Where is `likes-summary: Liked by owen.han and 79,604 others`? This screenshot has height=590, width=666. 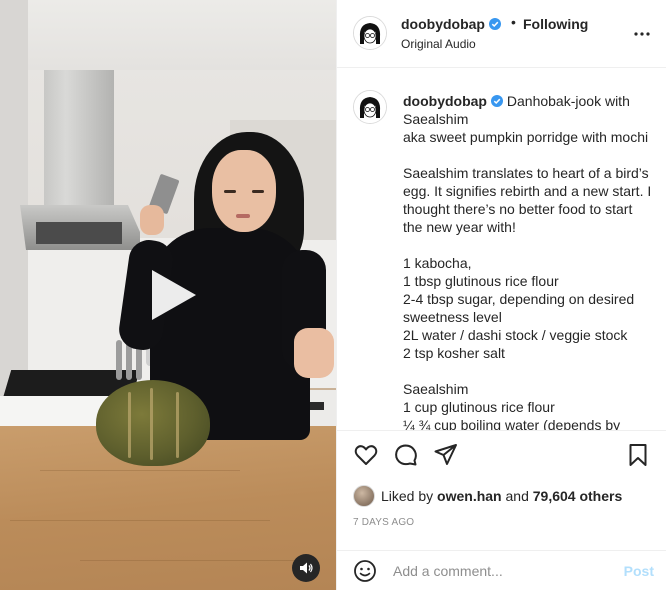
likes-summary: Liked by owen.han and 79,604 others is located at coordinates (487, 496).